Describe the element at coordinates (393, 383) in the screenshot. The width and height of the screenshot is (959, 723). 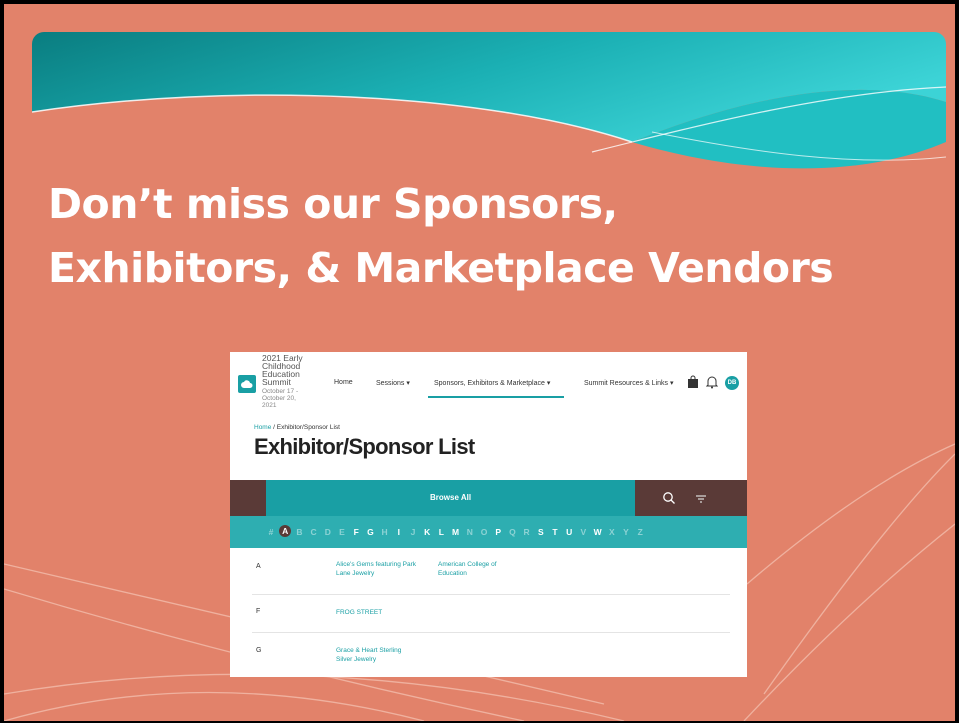
I see `nav-sessions: Sessions ▾` at that location.